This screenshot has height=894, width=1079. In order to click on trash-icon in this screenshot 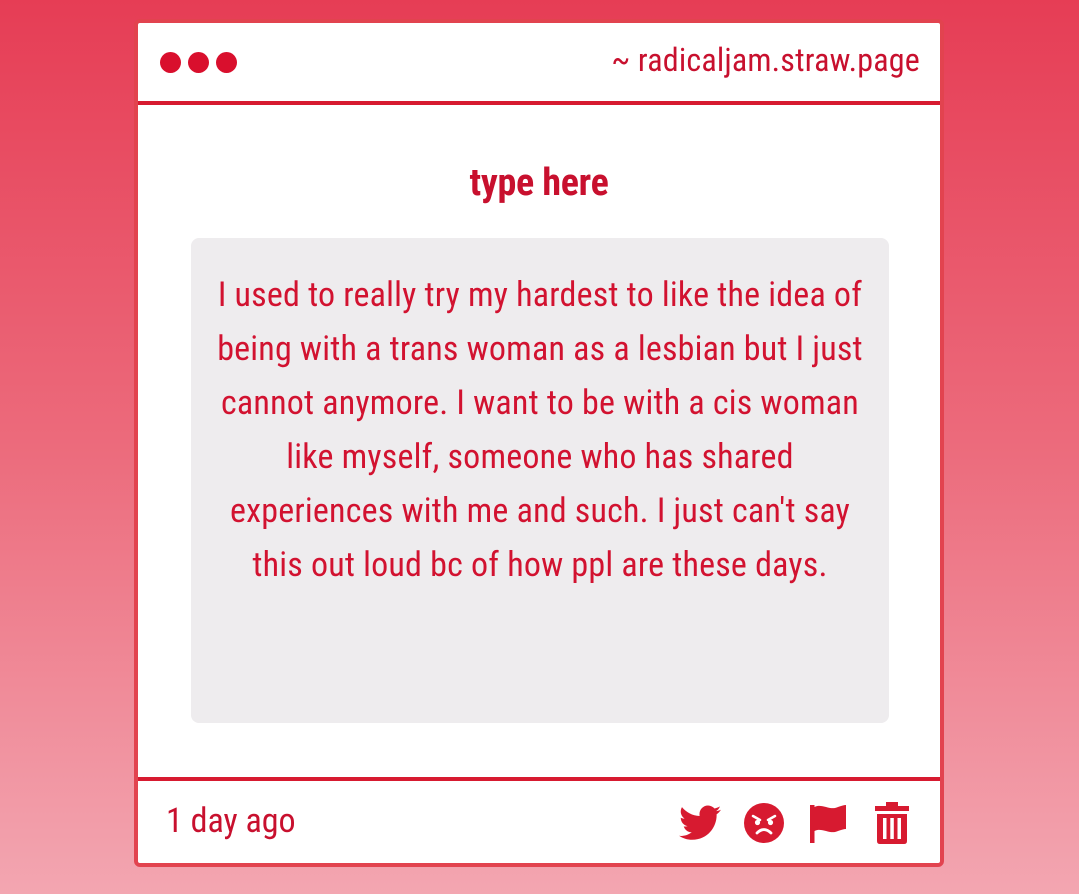, I will do `click(892, 823)`.